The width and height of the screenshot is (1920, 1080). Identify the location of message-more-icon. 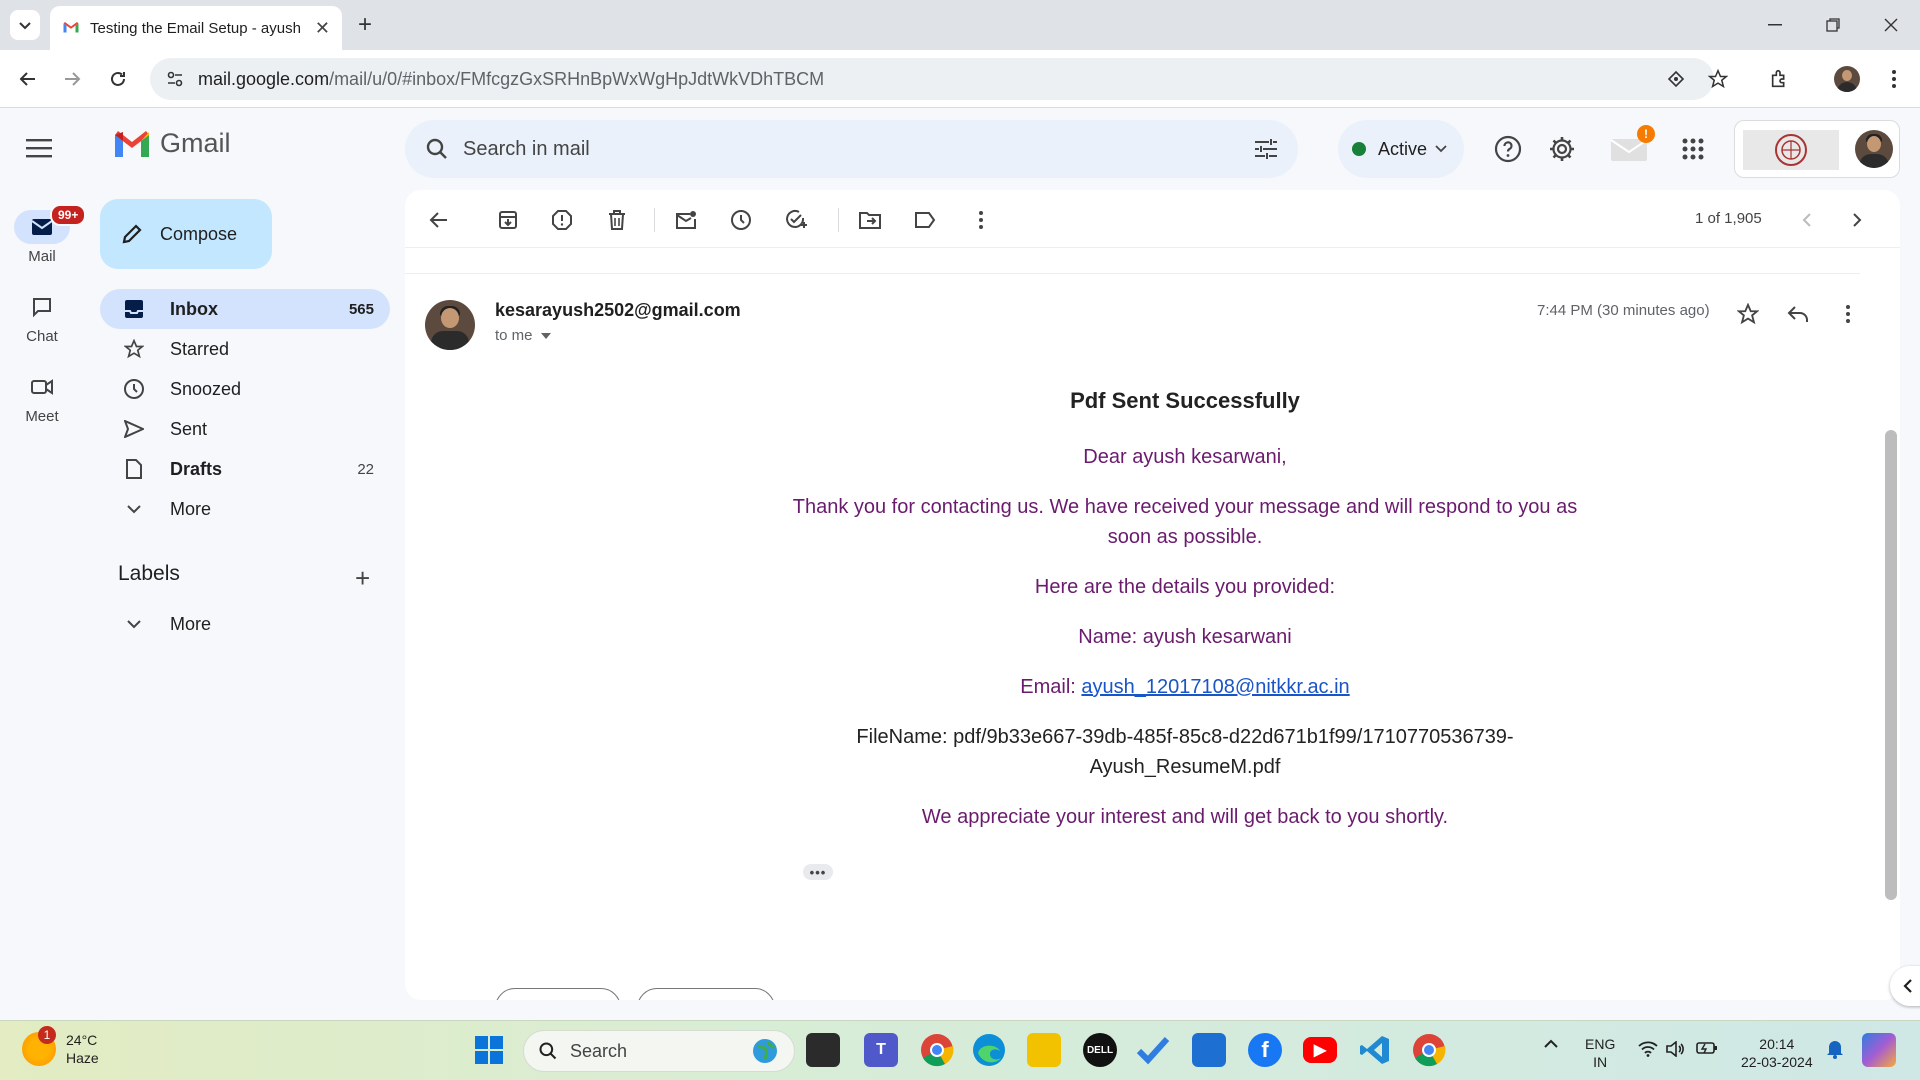
(1848, 314).